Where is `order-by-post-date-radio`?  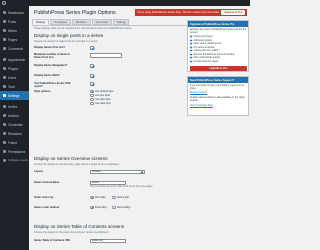 order-by-post-date-radio is located at coordinates (92, 197).